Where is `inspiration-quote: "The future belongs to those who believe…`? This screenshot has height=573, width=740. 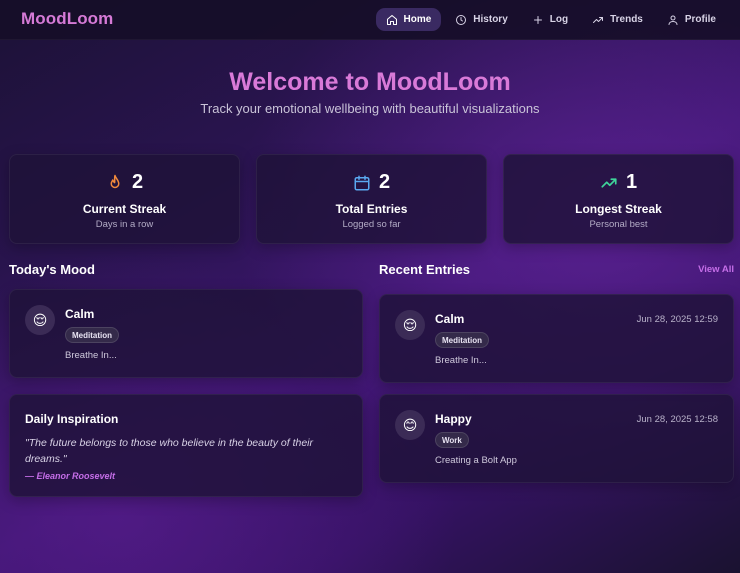
inspiration-quote: "The future belongs to those who believe… is located at coordinates (169, 451).